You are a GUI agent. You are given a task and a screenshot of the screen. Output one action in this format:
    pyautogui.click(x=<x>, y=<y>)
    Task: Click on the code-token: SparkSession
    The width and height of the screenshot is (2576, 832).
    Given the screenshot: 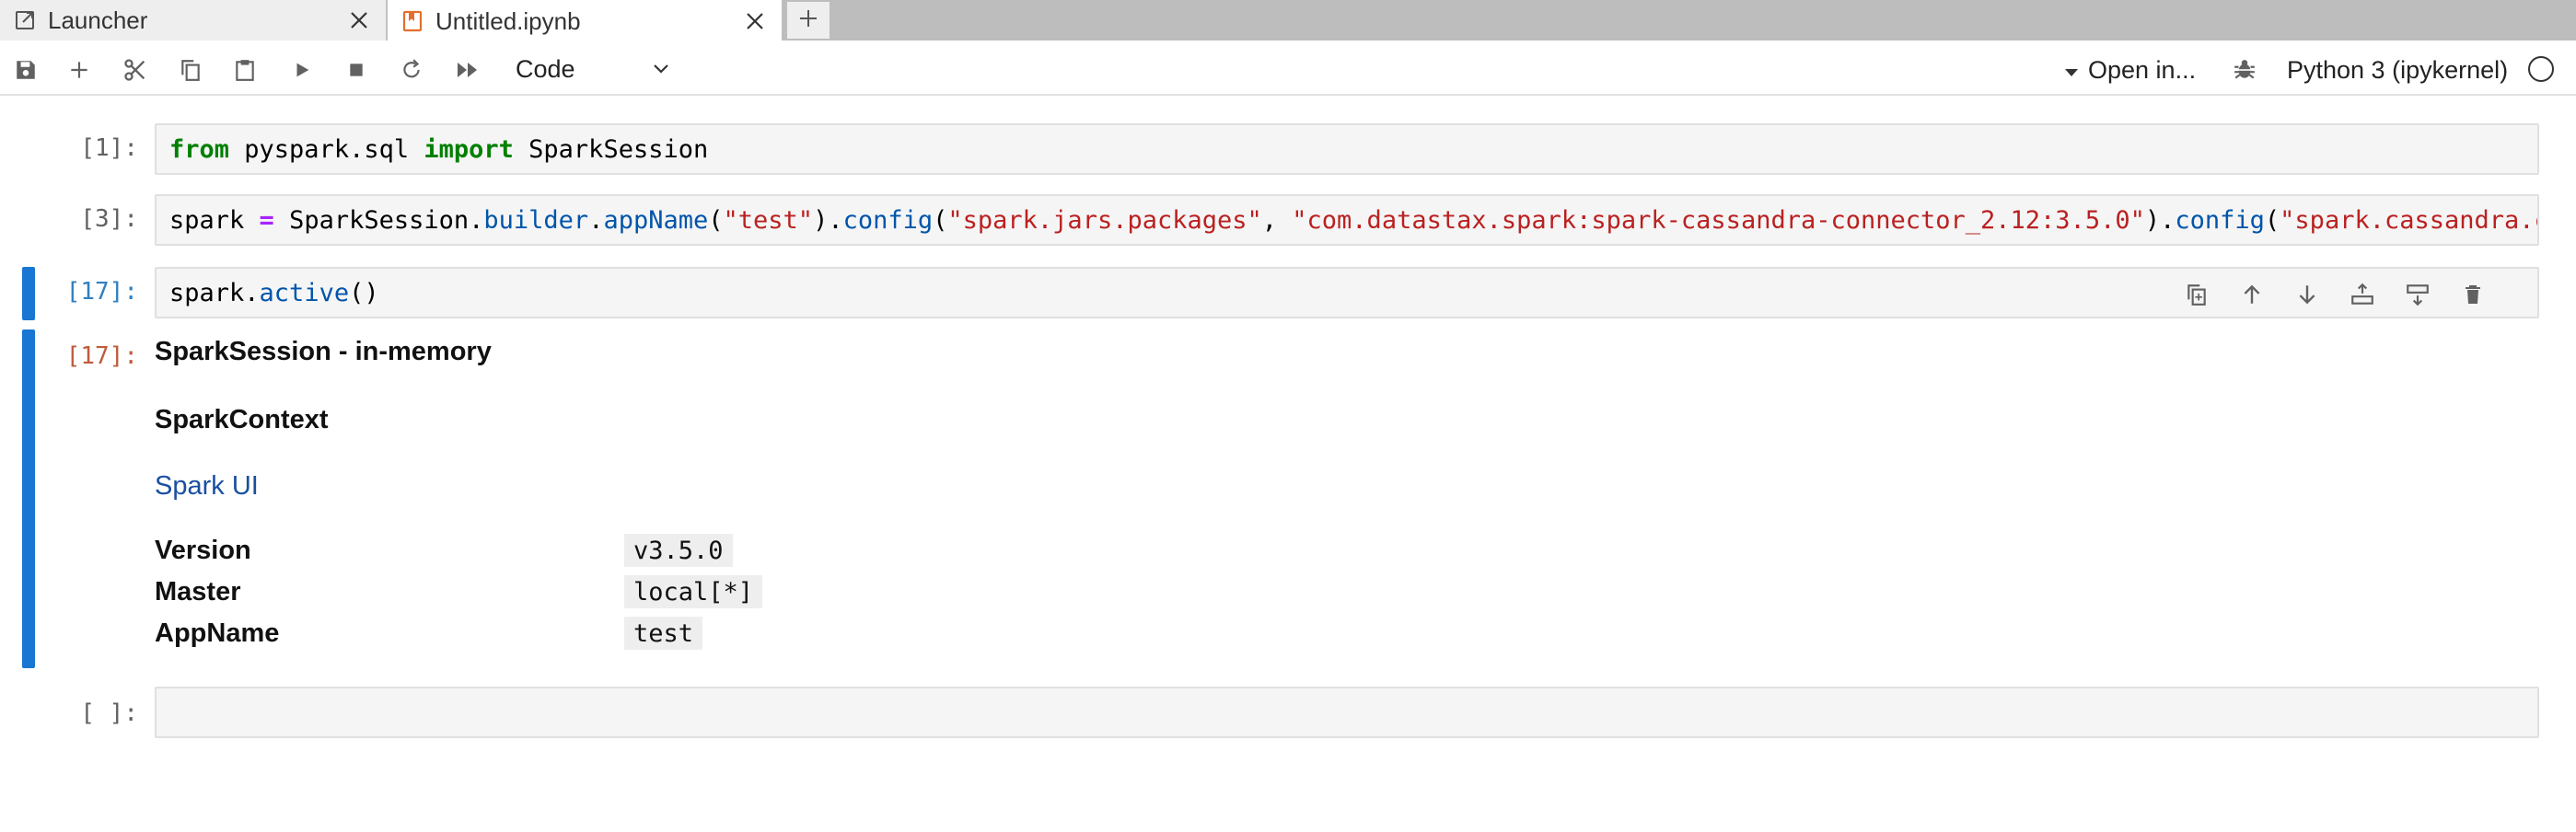 What is the action you would take?
    pyautogui.click(x=611, y=149)
    